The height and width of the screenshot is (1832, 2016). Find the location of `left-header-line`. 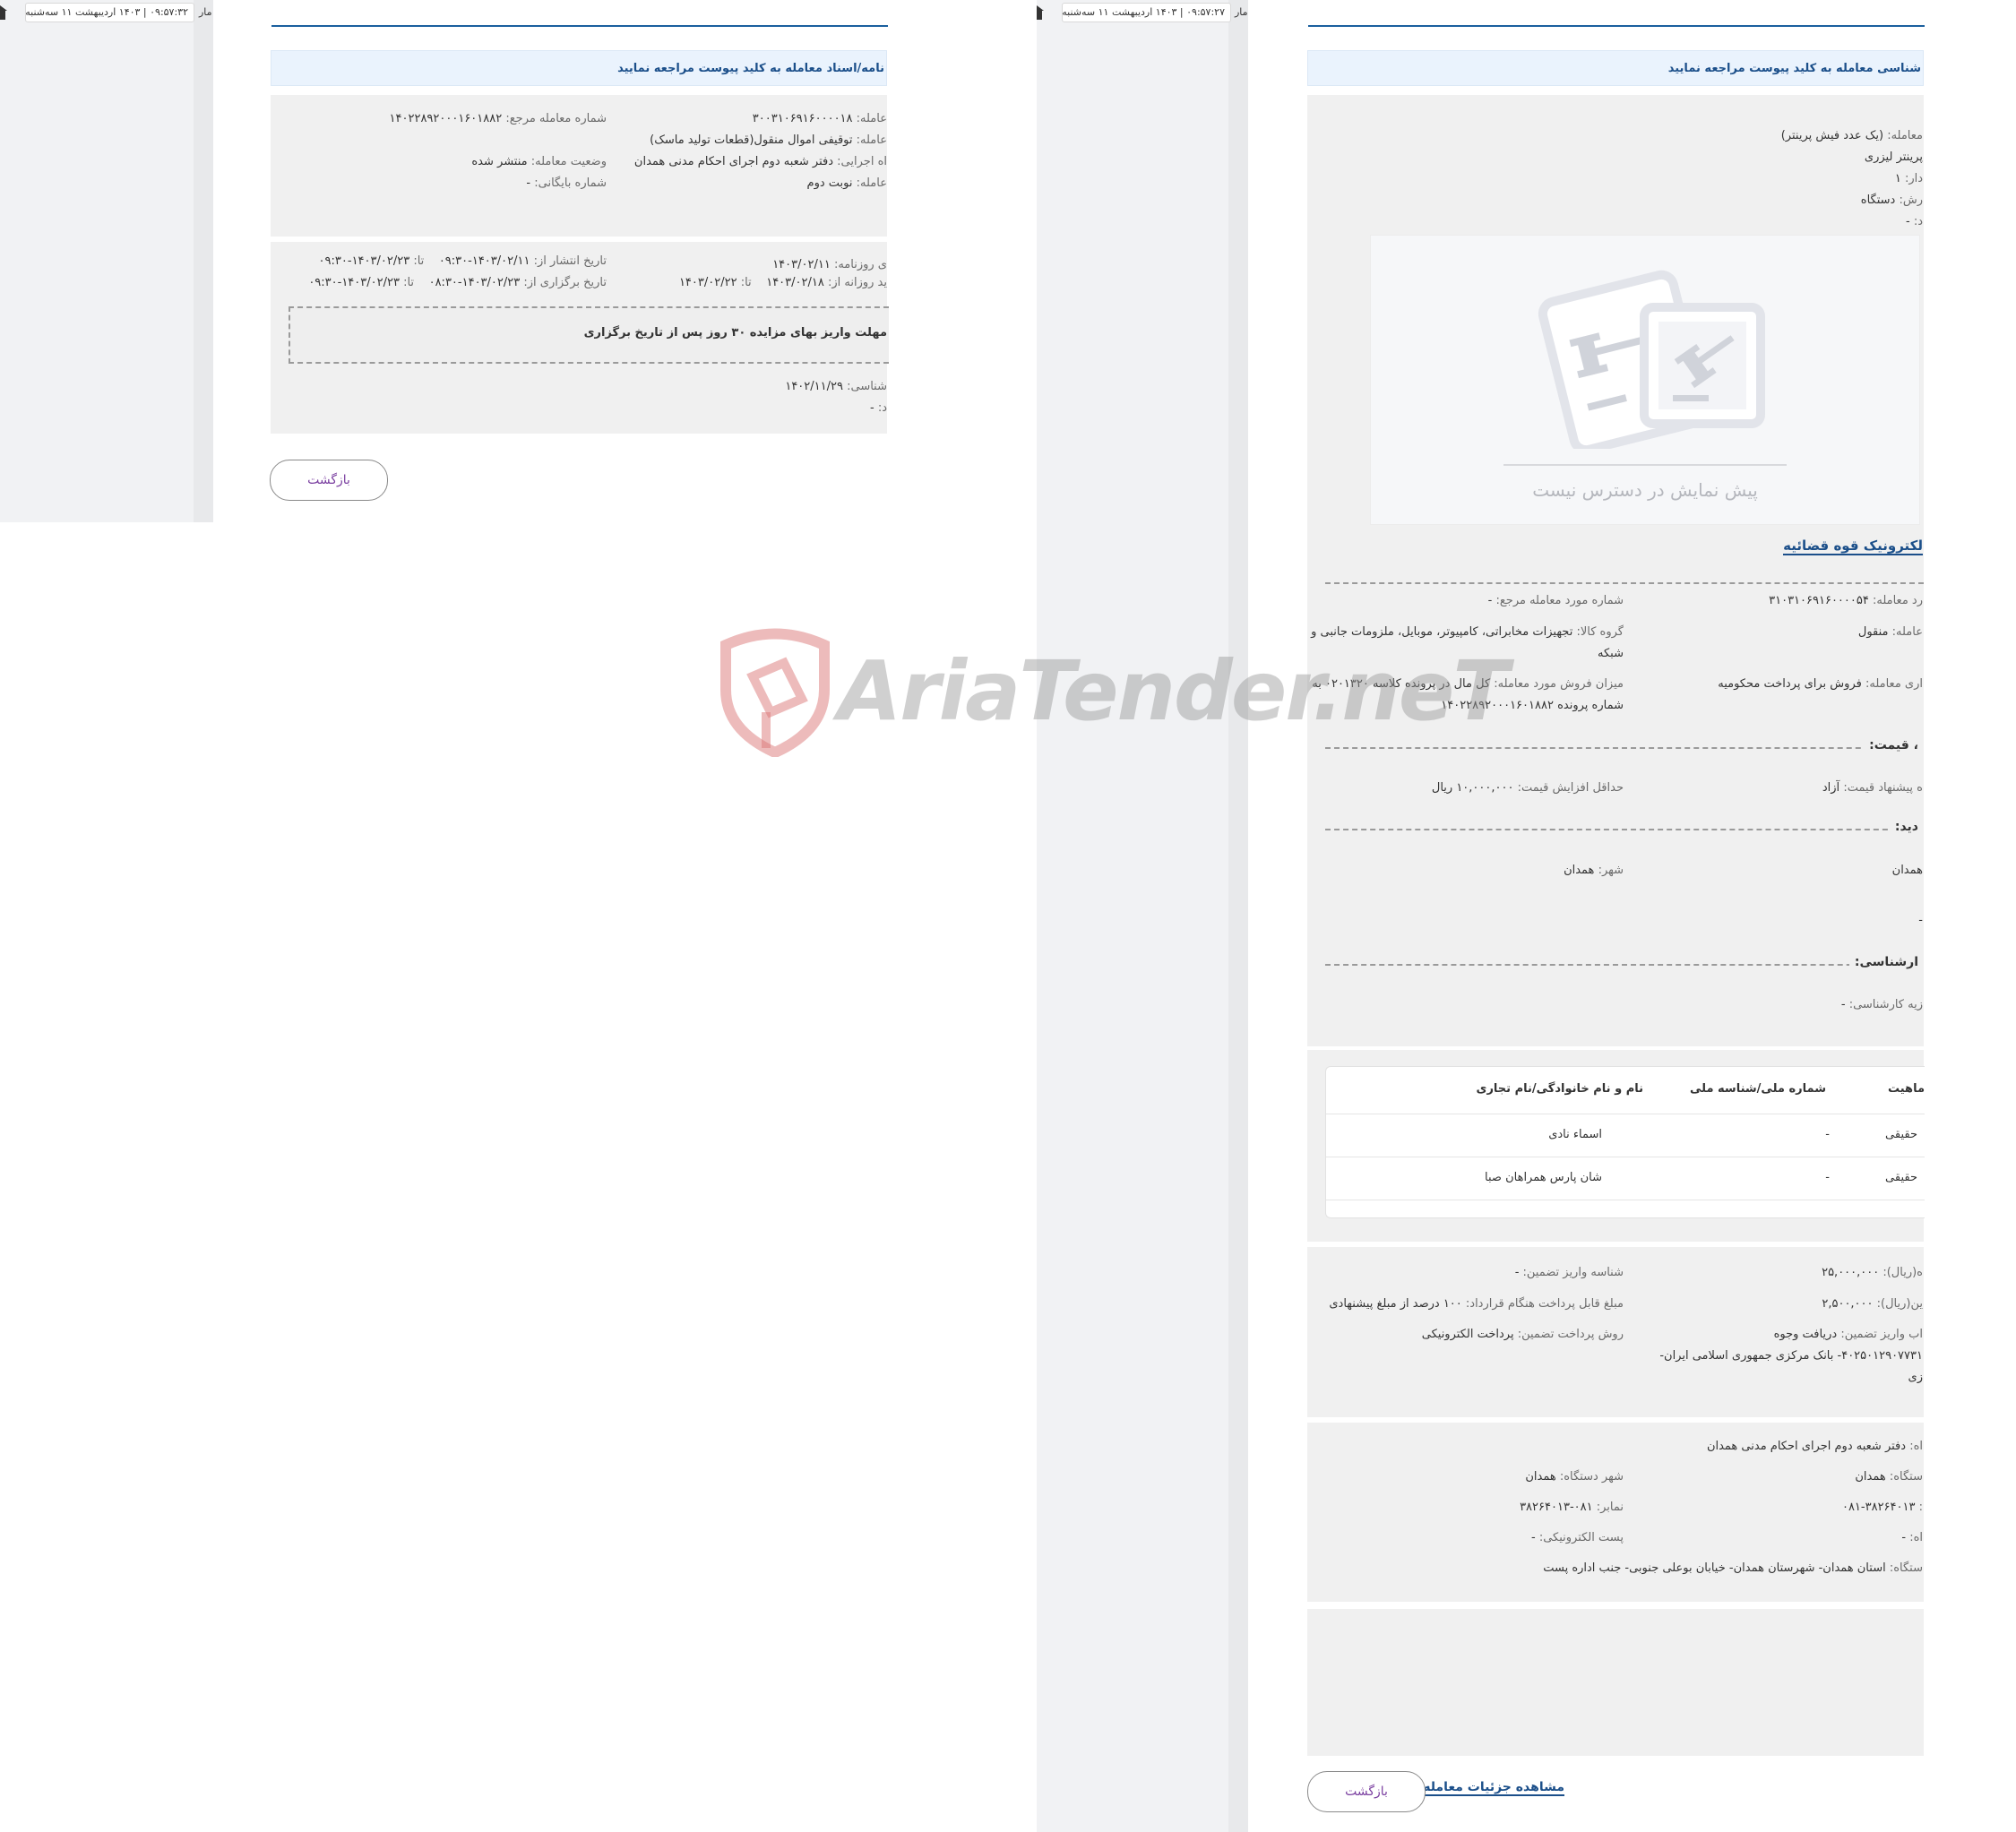

left-header-line is located at coordinates (579, 26).